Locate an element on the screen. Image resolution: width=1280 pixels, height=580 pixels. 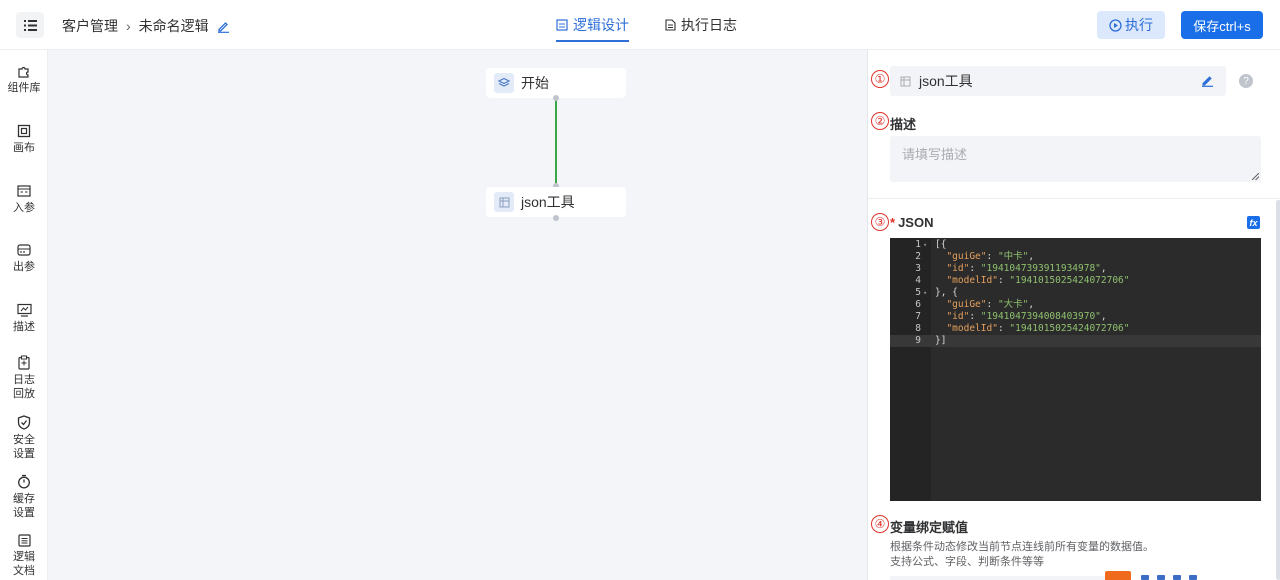
breadcrumb-parent: 客户管理 is located at coordinates (90, 26).